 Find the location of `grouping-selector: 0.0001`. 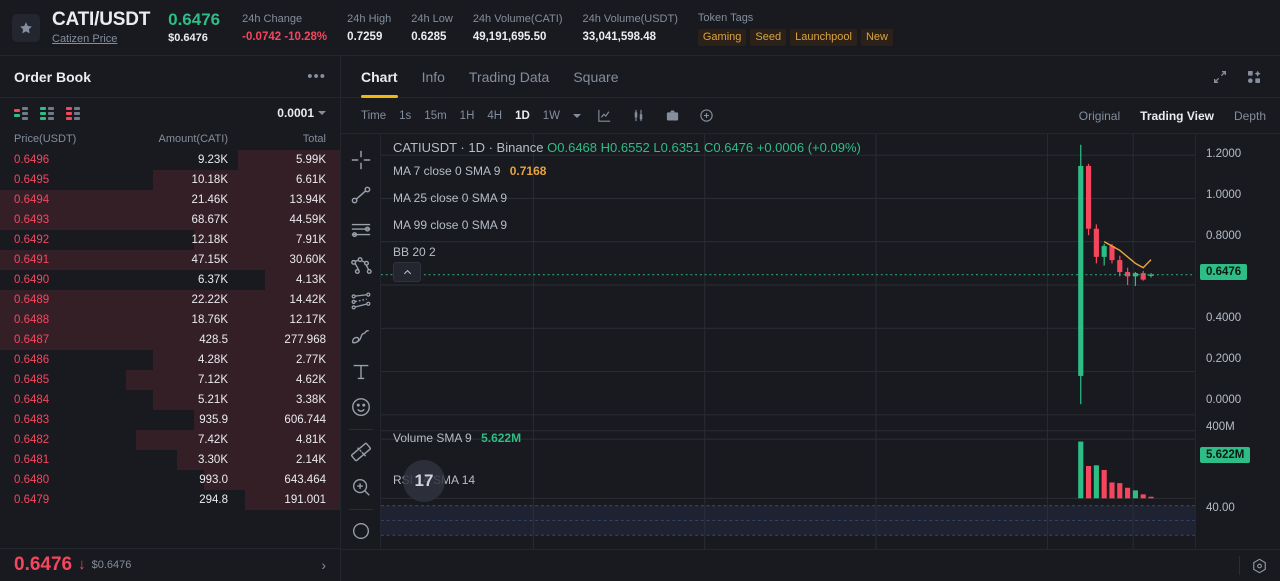

grouping-selector: 0.0001 is located at coordinates (301, 113).